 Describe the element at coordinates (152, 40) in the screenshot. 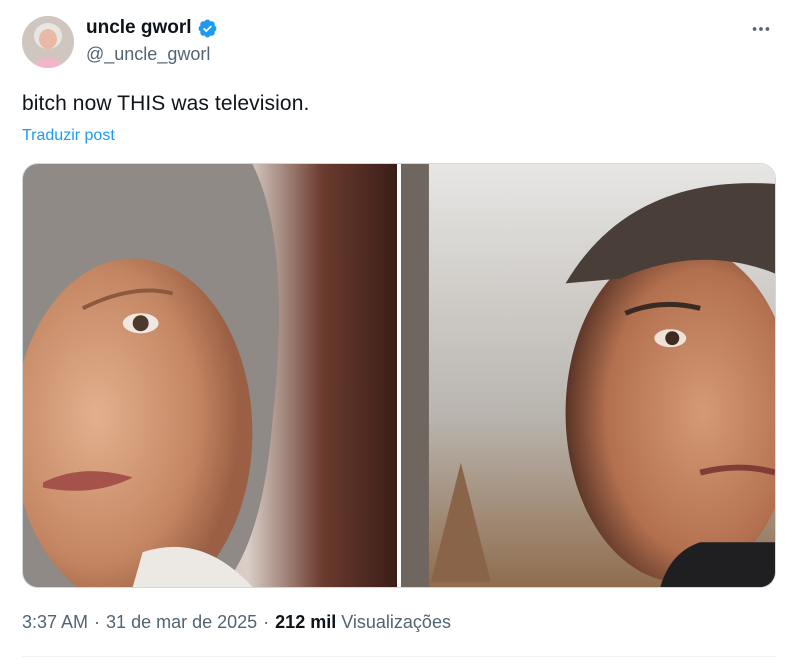

I see `tweet-author: uncle gworl @_uncle_gworl` at that location.